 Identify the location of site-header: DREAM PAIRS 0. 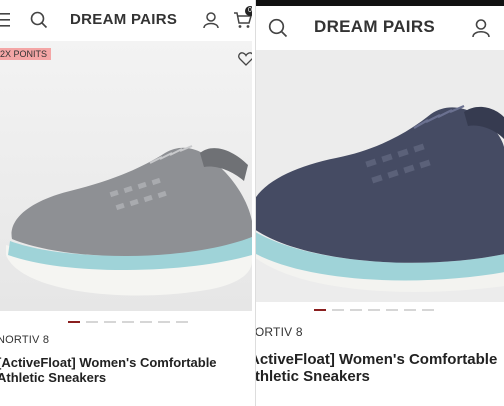
(126, 20).